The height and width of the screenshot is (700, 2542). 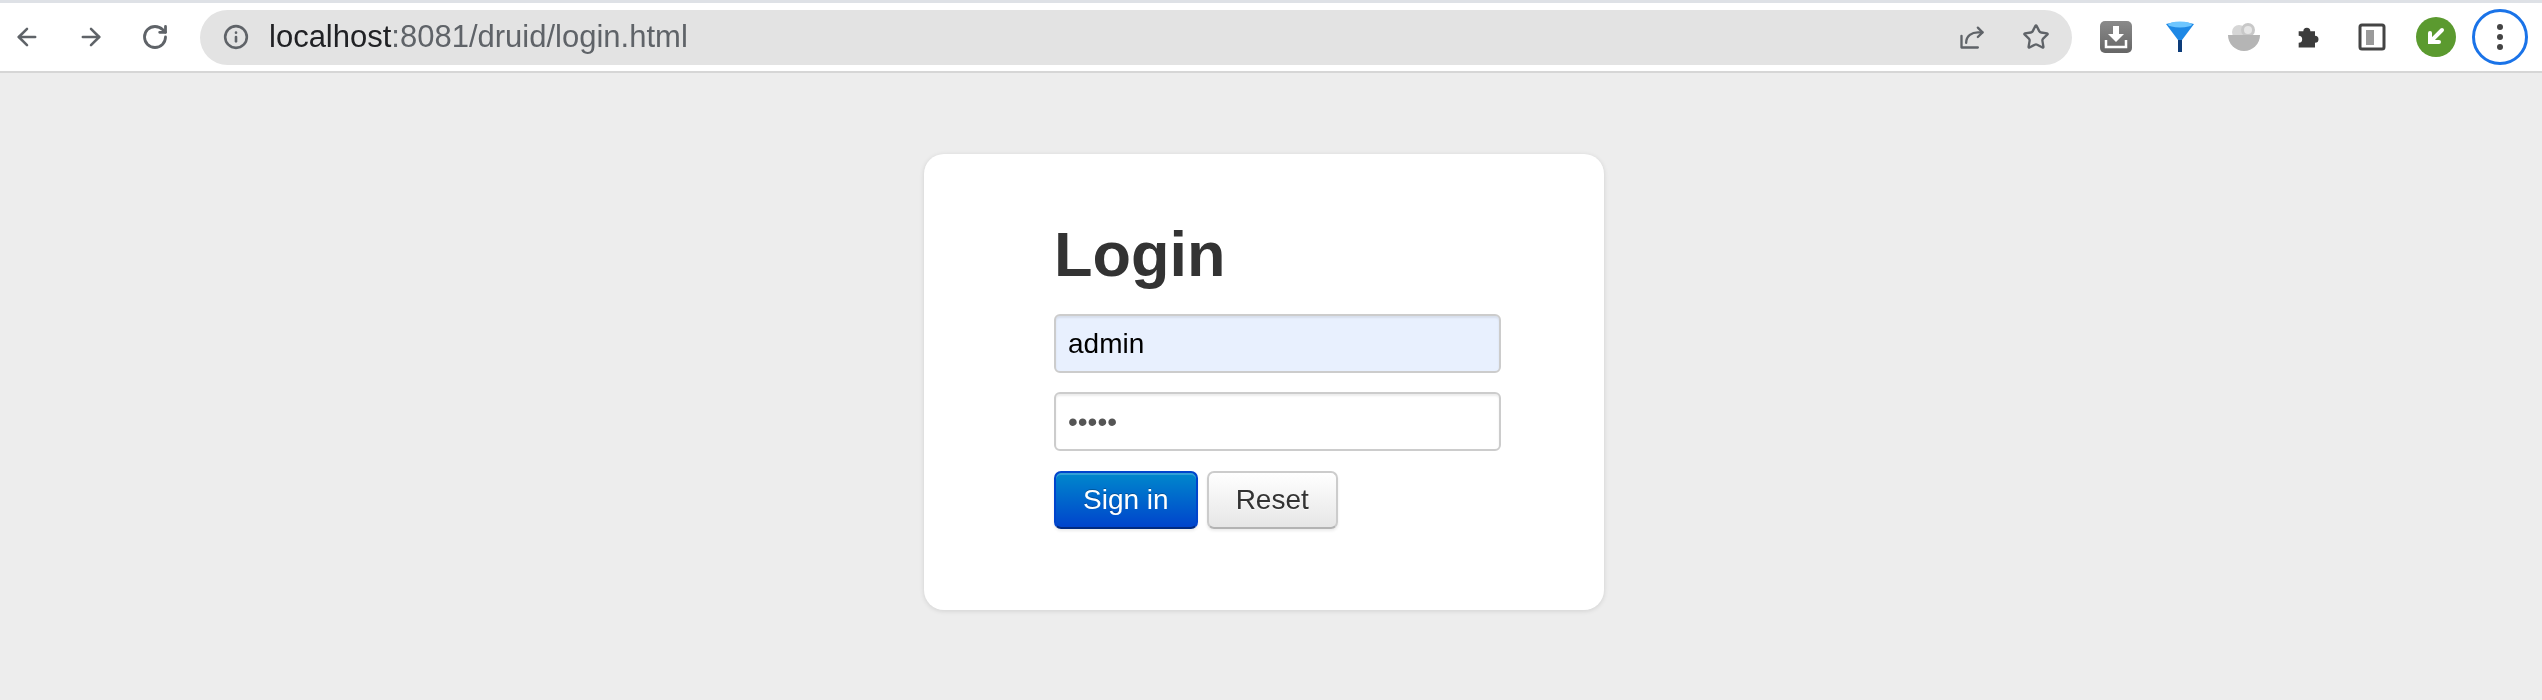 I want to click on url-text: localhost:8081/druid/login.html, so click(x=479, y=37).